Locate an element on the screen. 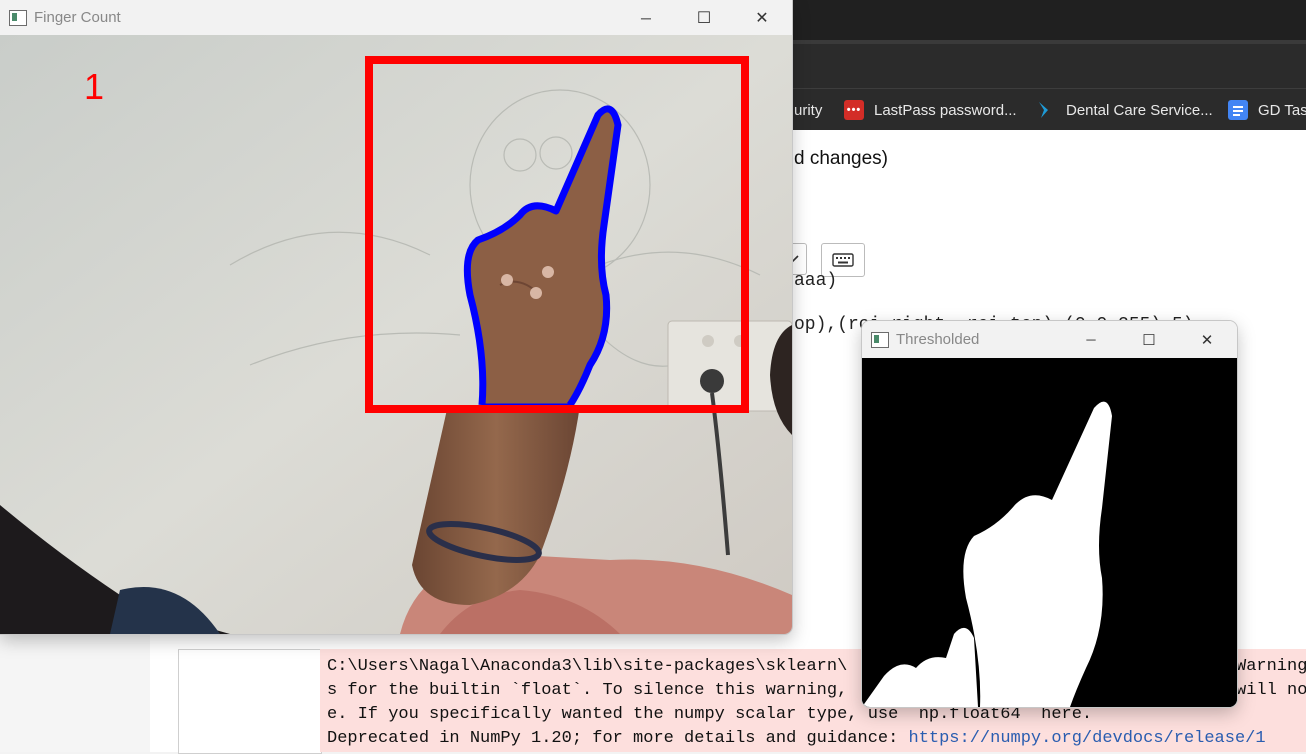 The height and width of the screenshot is (754, 1306). lastpass-icon: ••• is located at coordinates (854, 110).